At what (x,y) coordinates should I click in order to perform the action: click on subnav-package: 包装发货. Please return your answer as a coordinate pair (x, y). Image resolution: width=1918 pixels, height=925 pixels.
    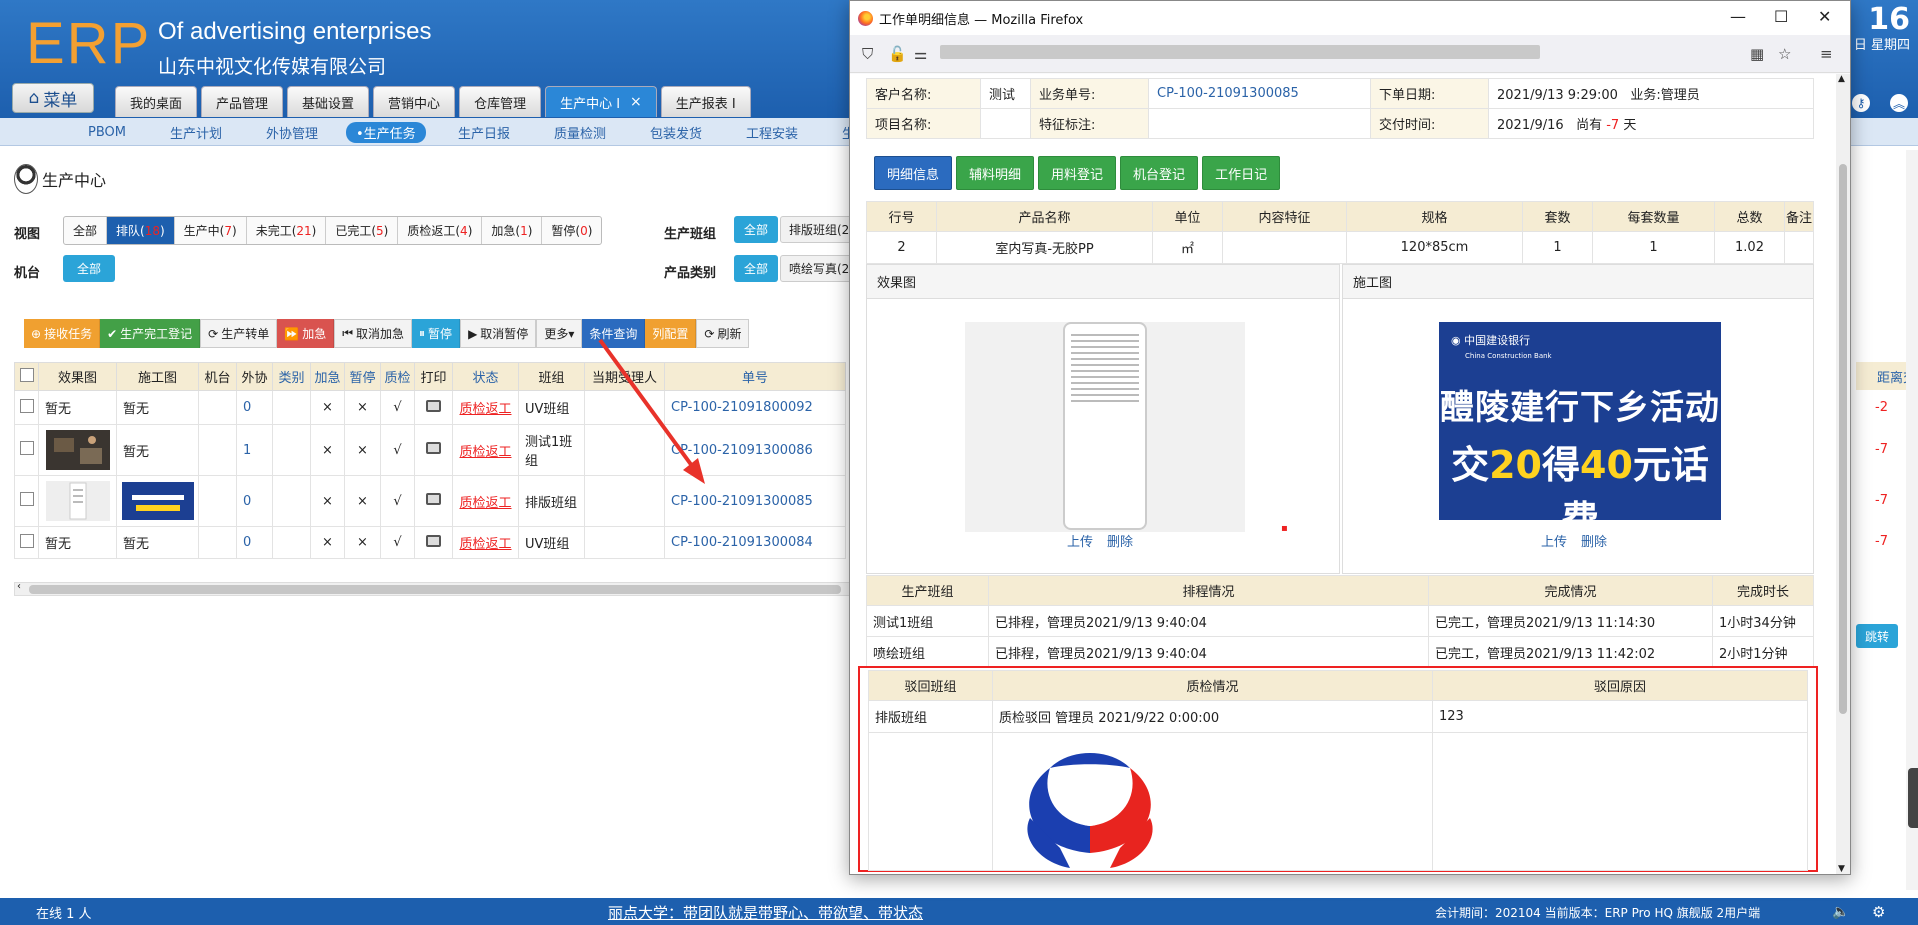
    Looking at the image, I should click on (676, 132).